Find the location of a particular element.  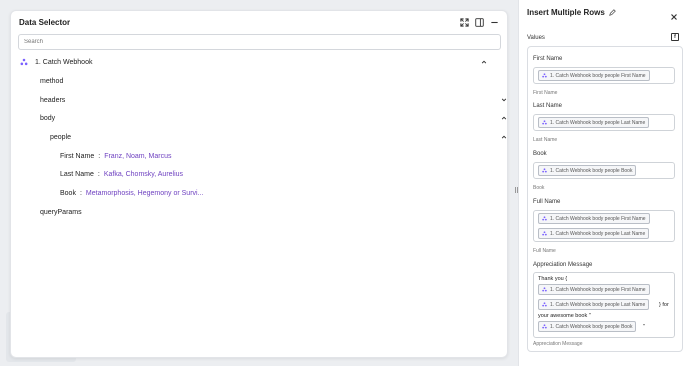

field-hint: Full Name is located at coordinates (544, 251).